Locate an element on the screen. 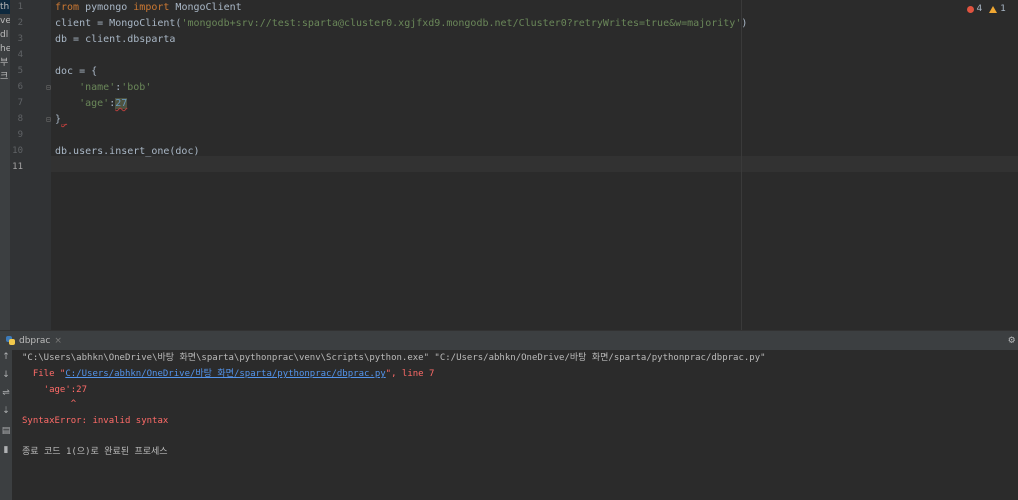 This screenshot has height=500, width=1018. line-number: 7 is located at coordinates (20, 103).